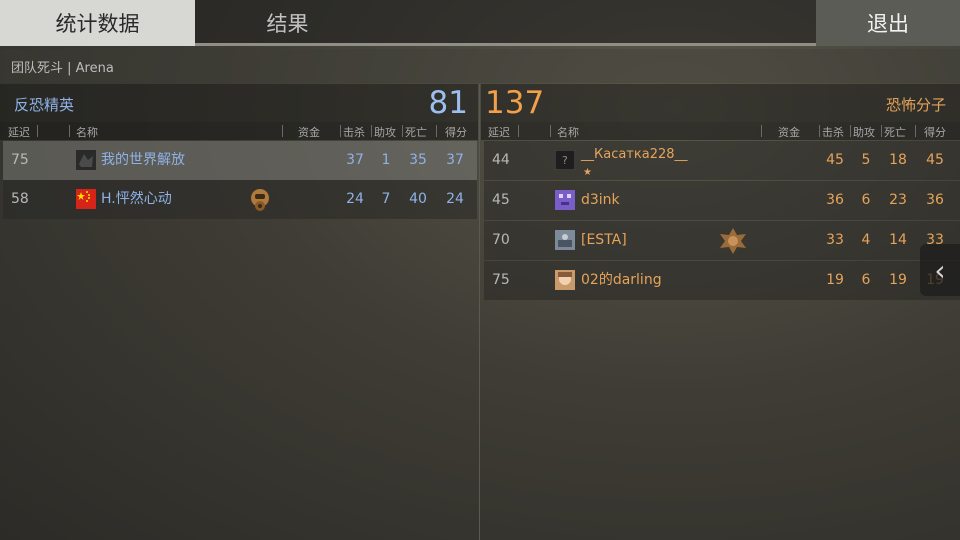 The width and height of the screenshot is (960, 540). I want to click on player-deaths: 40, so click(418, 199).